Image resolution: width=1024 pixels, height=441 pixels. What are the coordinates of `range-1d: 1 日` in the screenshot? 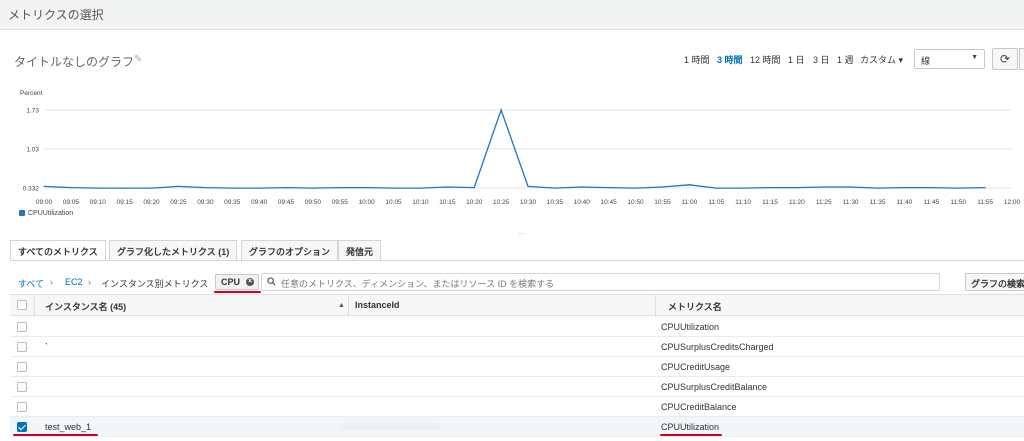 It's located at (796, 59).